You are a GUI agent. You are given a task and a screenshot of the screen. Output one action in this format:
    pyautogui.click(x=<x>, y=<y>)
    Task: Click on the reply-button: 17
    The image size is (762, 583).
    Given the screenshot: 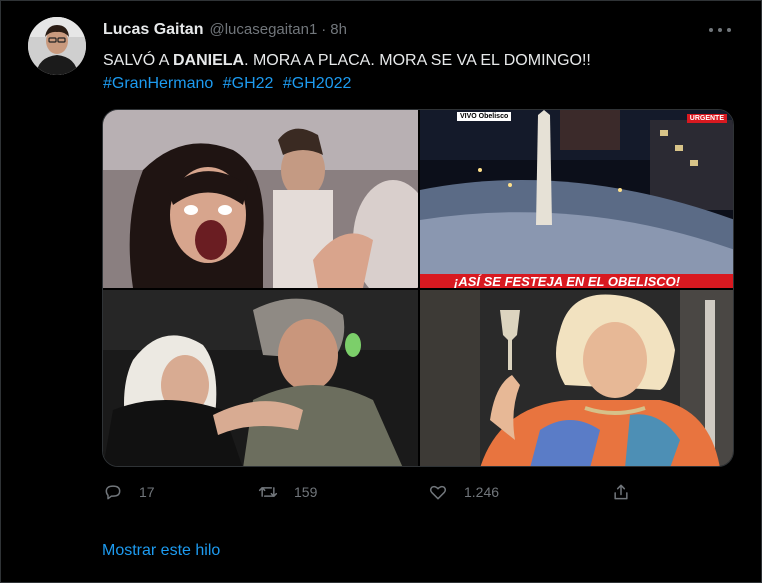 What is the action you would take?
    pyautogui.click(x=129, y=492)
    